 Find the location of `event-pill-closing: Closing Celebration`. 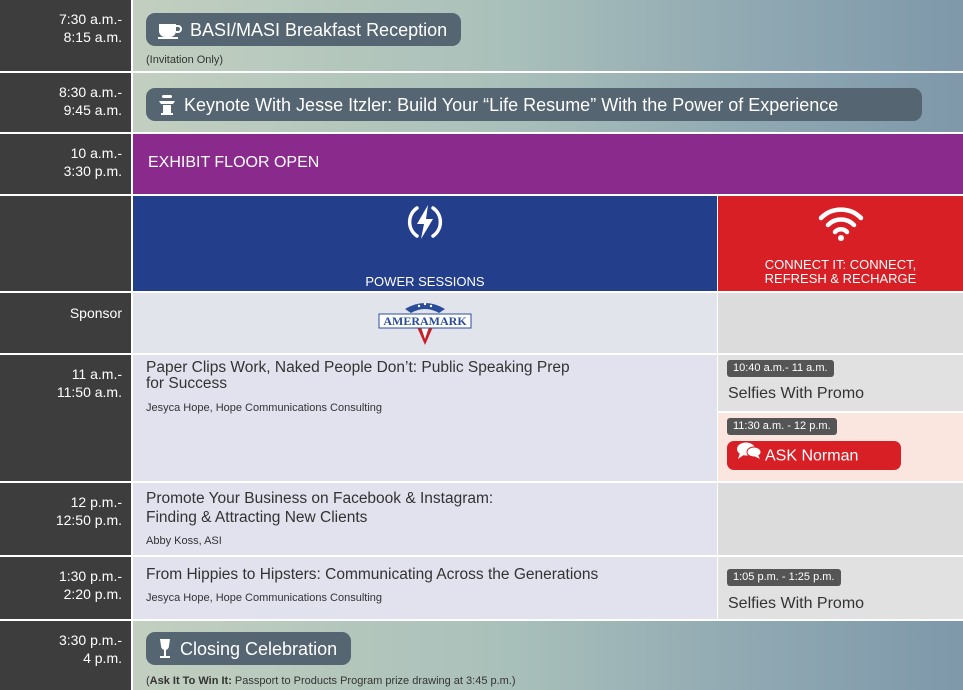

event-pill-closing: Closing Celebration is located at coordinates (249, 648).